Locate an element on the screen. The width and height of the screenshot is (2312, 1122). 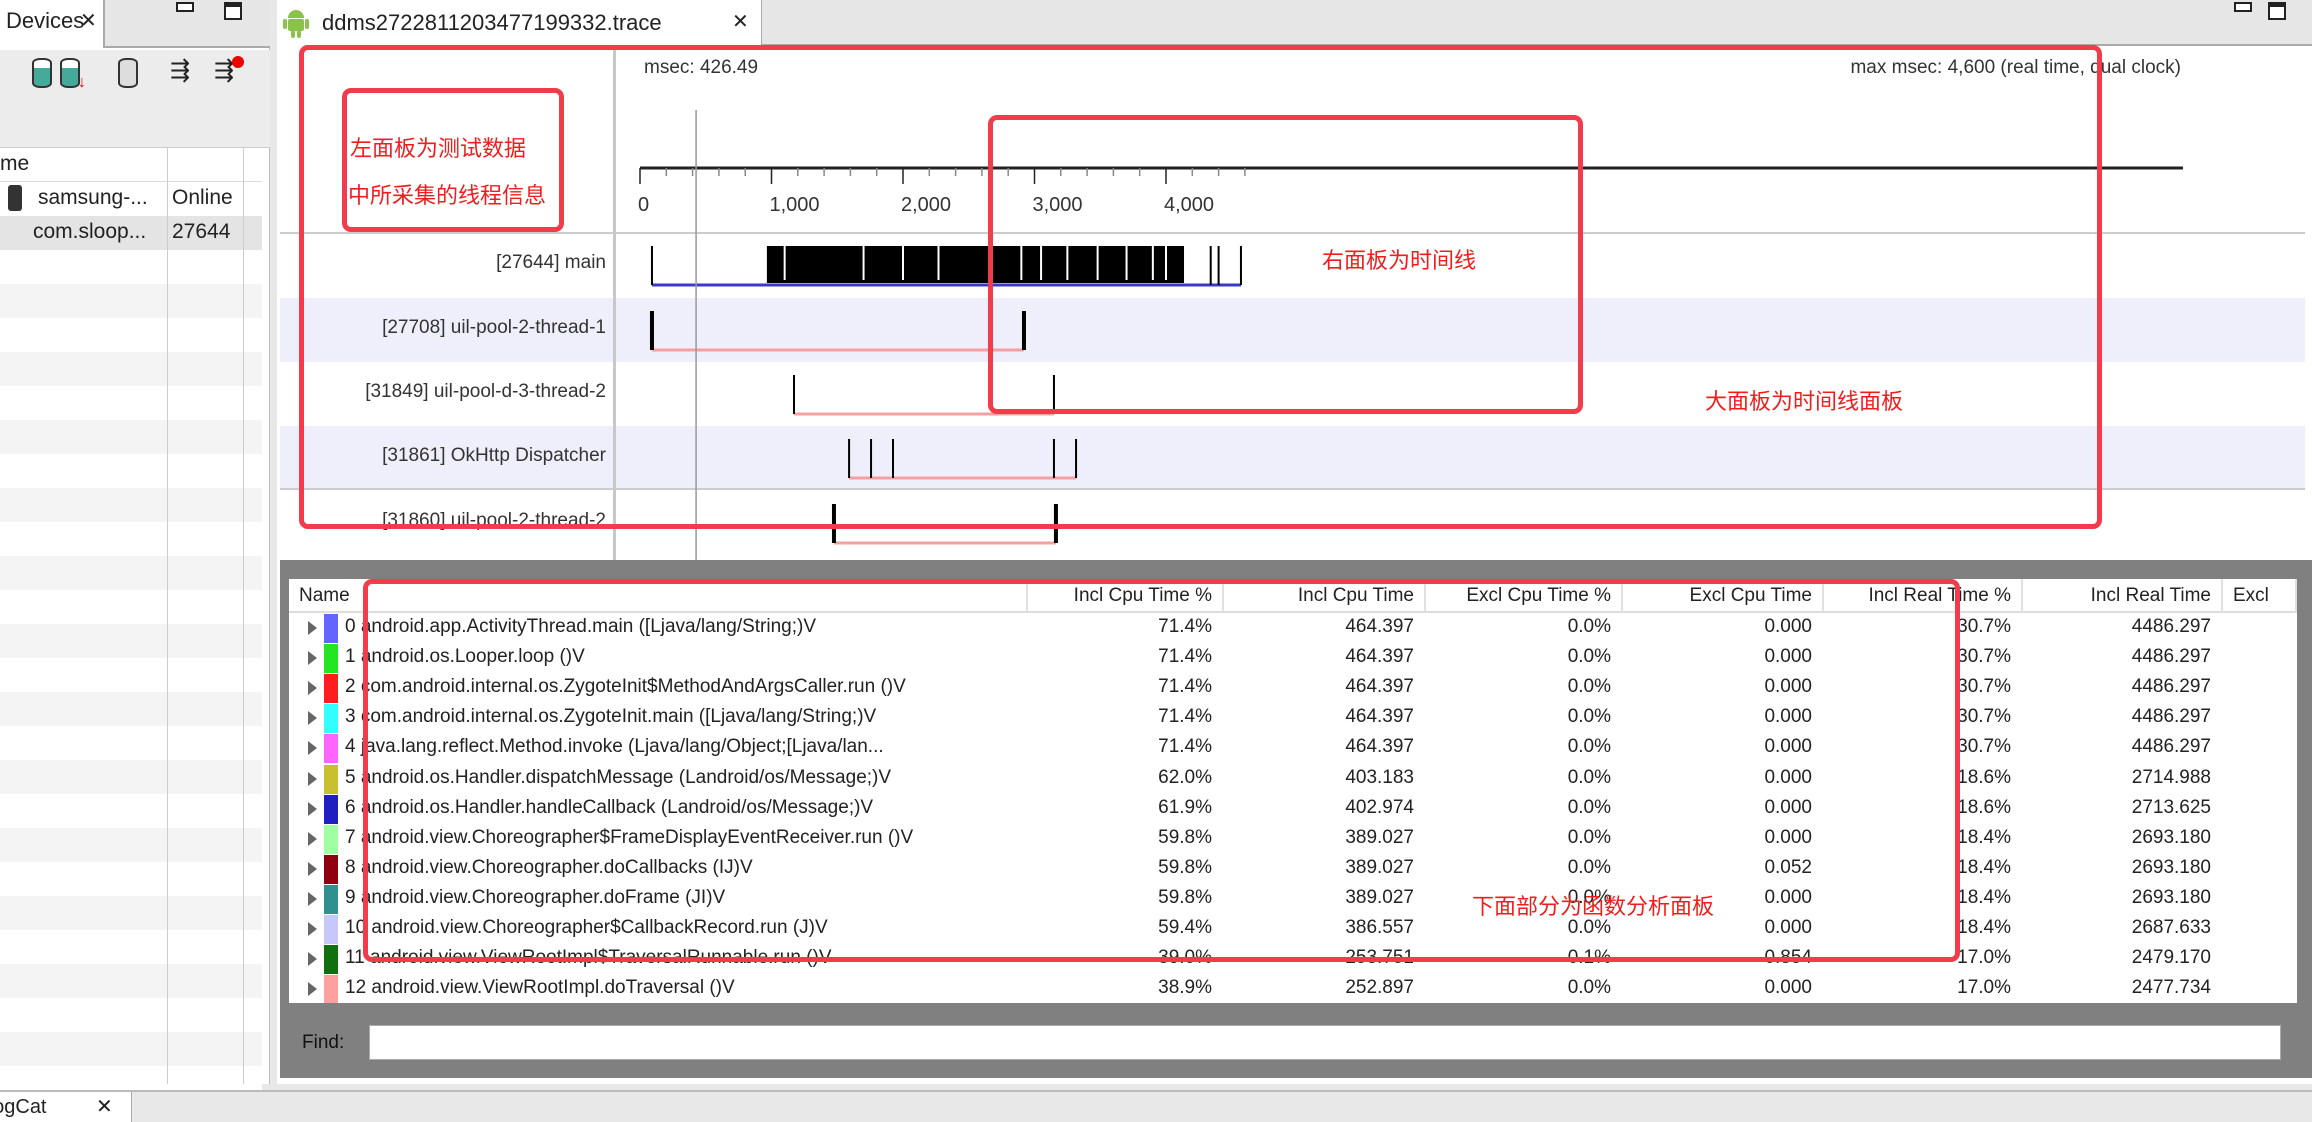
column-header-excl: Excl is located at coordinates (2260, 596).